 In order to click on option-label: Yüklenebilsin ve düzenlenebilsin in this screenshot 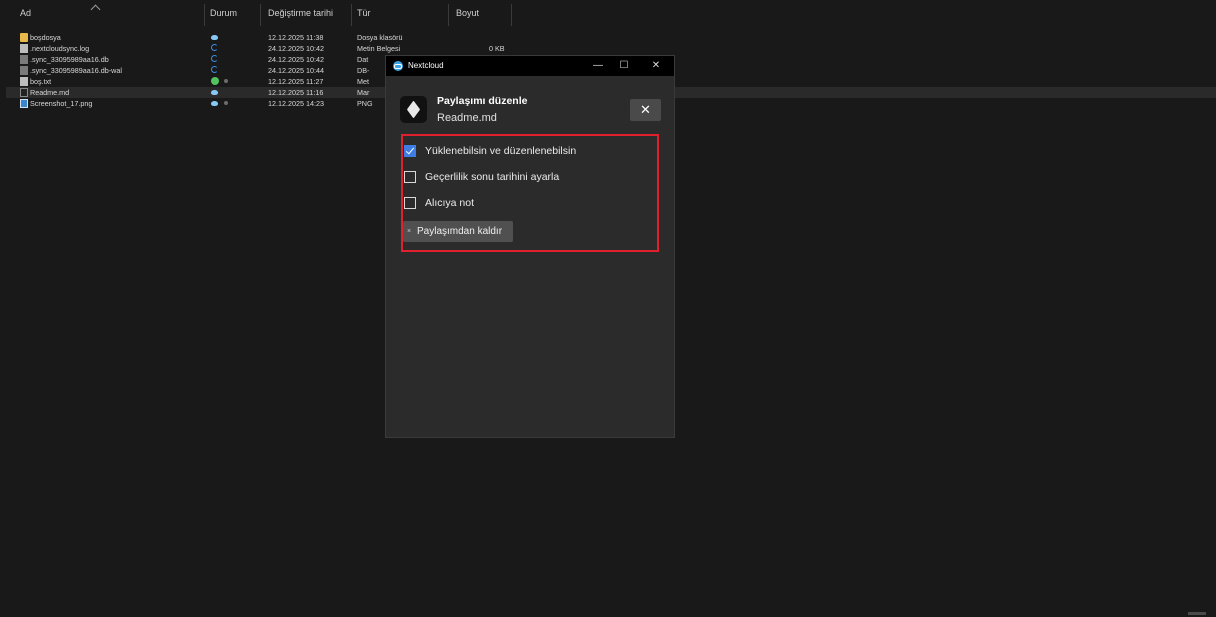, I will do `click(501, 151)`.